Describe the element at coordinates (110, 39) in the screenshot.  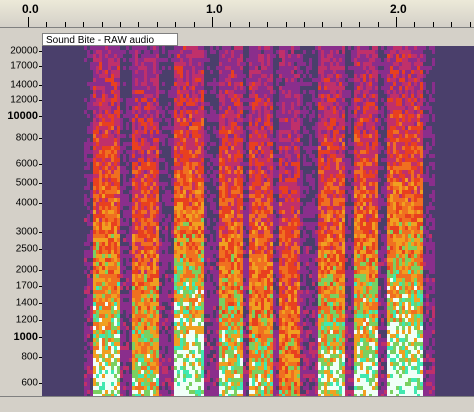
I see `track-title: Sound Bite - RAW audio` at that location.